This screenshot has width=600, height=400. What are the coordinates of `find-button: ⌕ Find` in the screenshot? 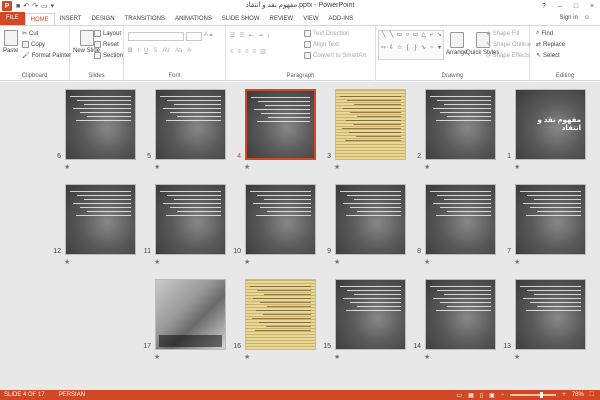 It's located at (544, 33).